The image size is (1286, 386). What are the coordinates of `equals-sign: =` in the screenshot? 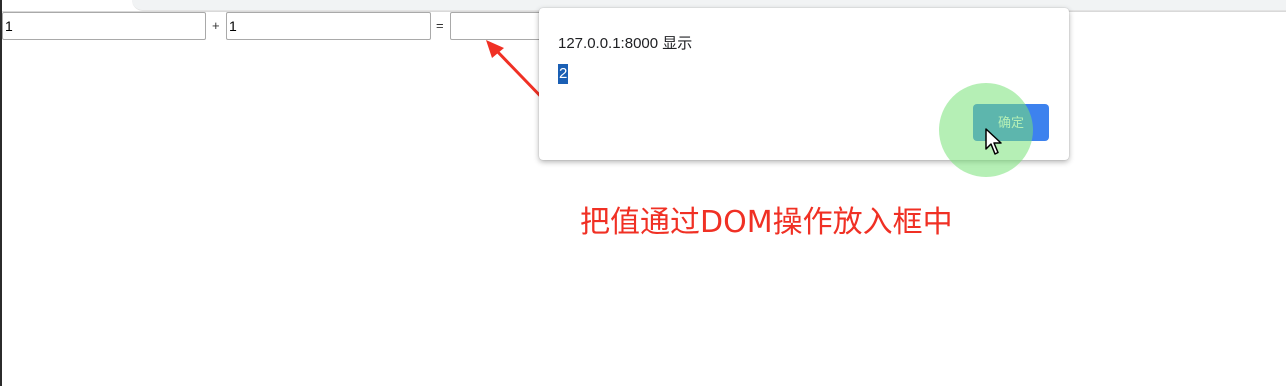 It's located at (440, 25).